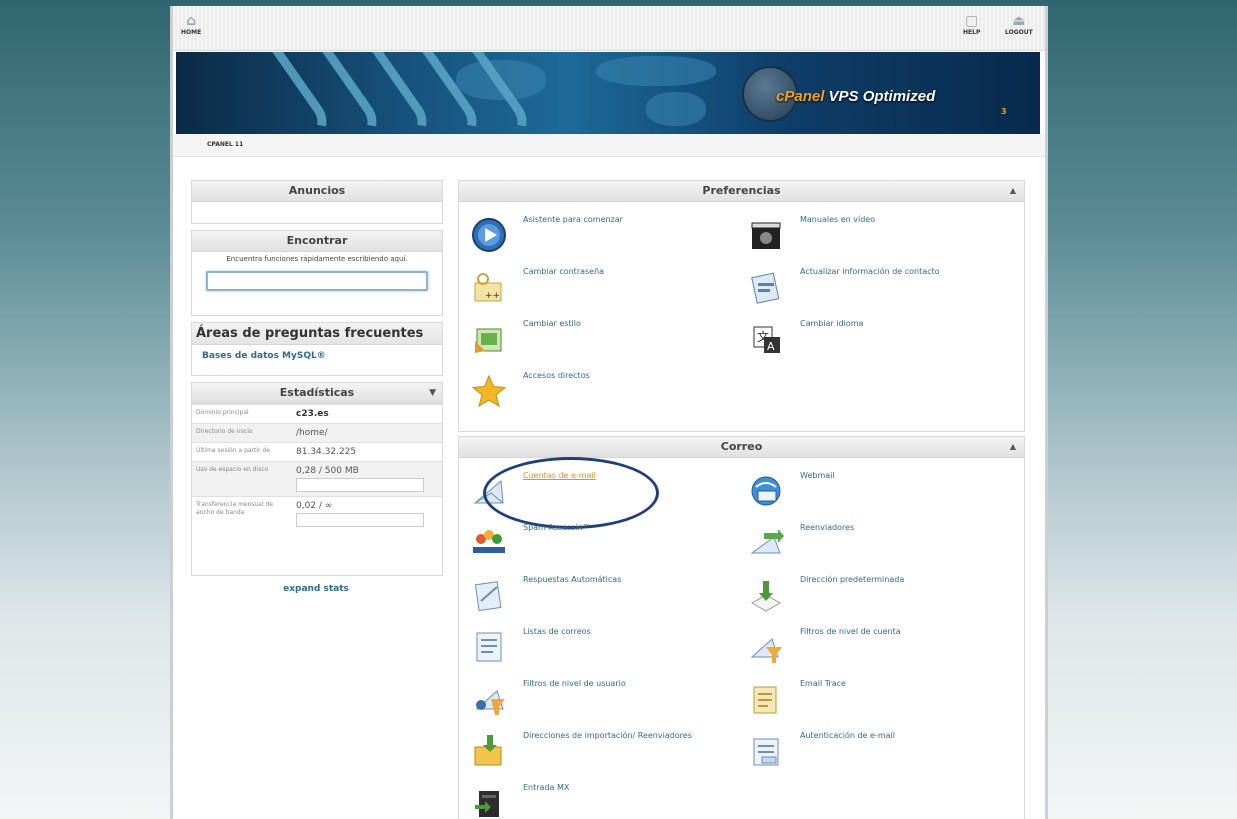 Image resolution: width=1237 pixels, height=819 pixels. Describe the element at coordinates (594, 751) in the screenshot. I see `correo-item-direcciones-importacion: Direcciones de importación/ Reenviadores` at that location.